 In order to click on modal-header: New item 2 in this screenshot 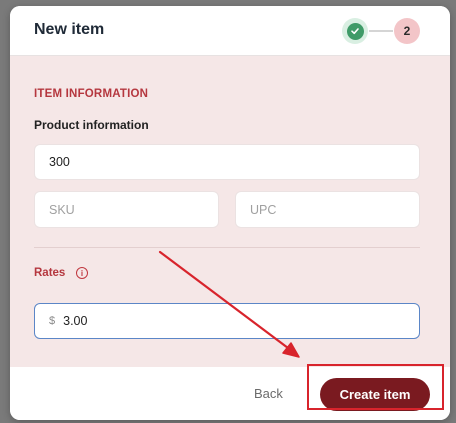, I will do `click(230, 31)`.